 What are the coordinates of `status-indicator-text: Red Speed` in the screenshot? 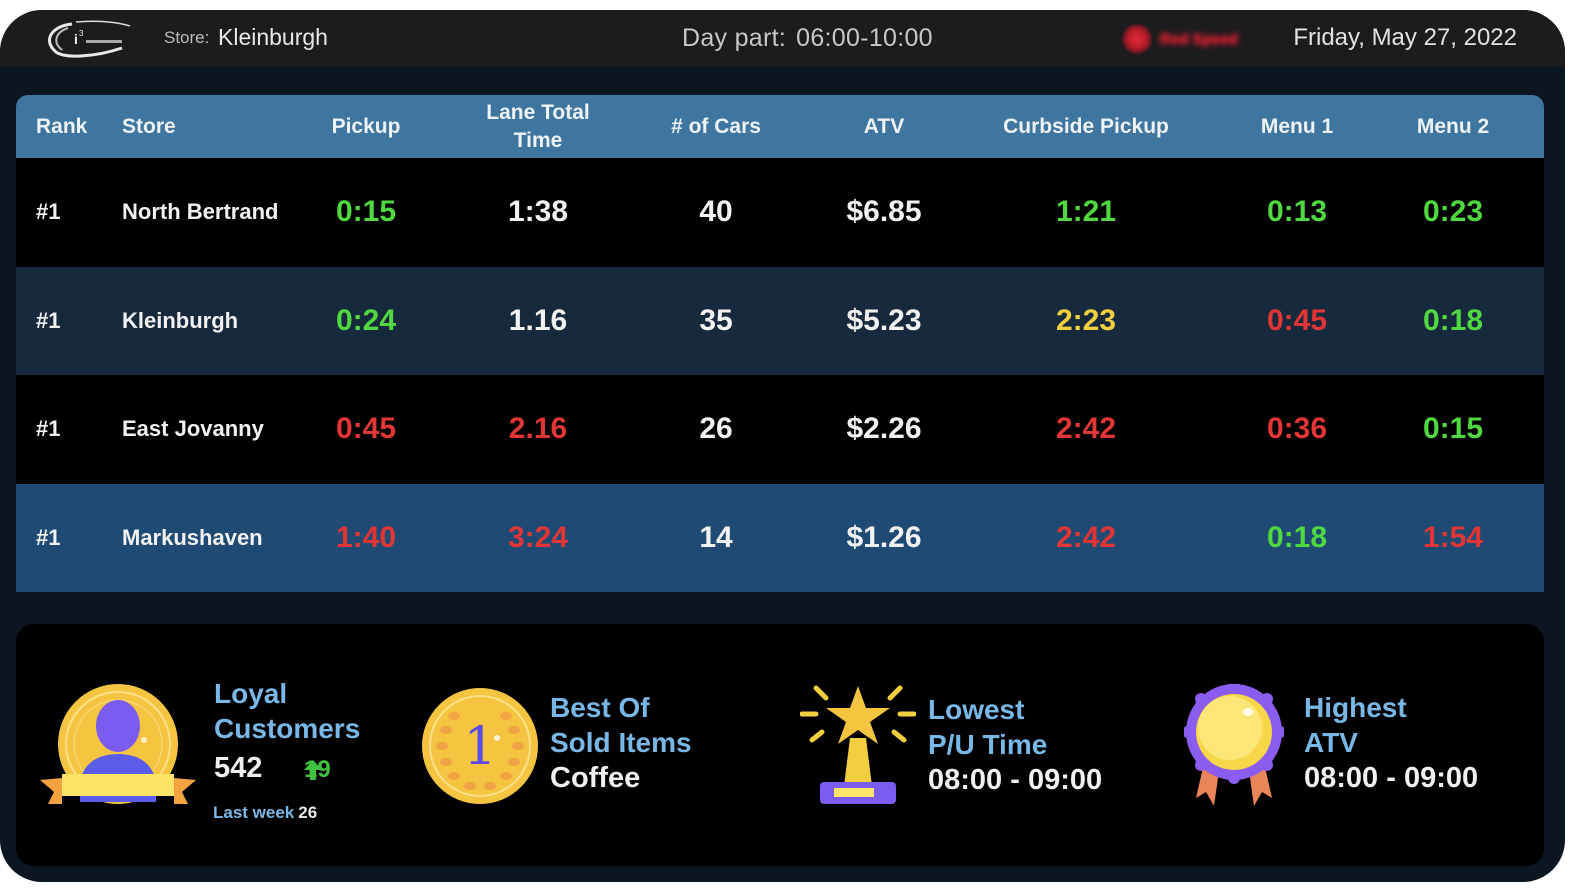 It's located at (1199, 39).